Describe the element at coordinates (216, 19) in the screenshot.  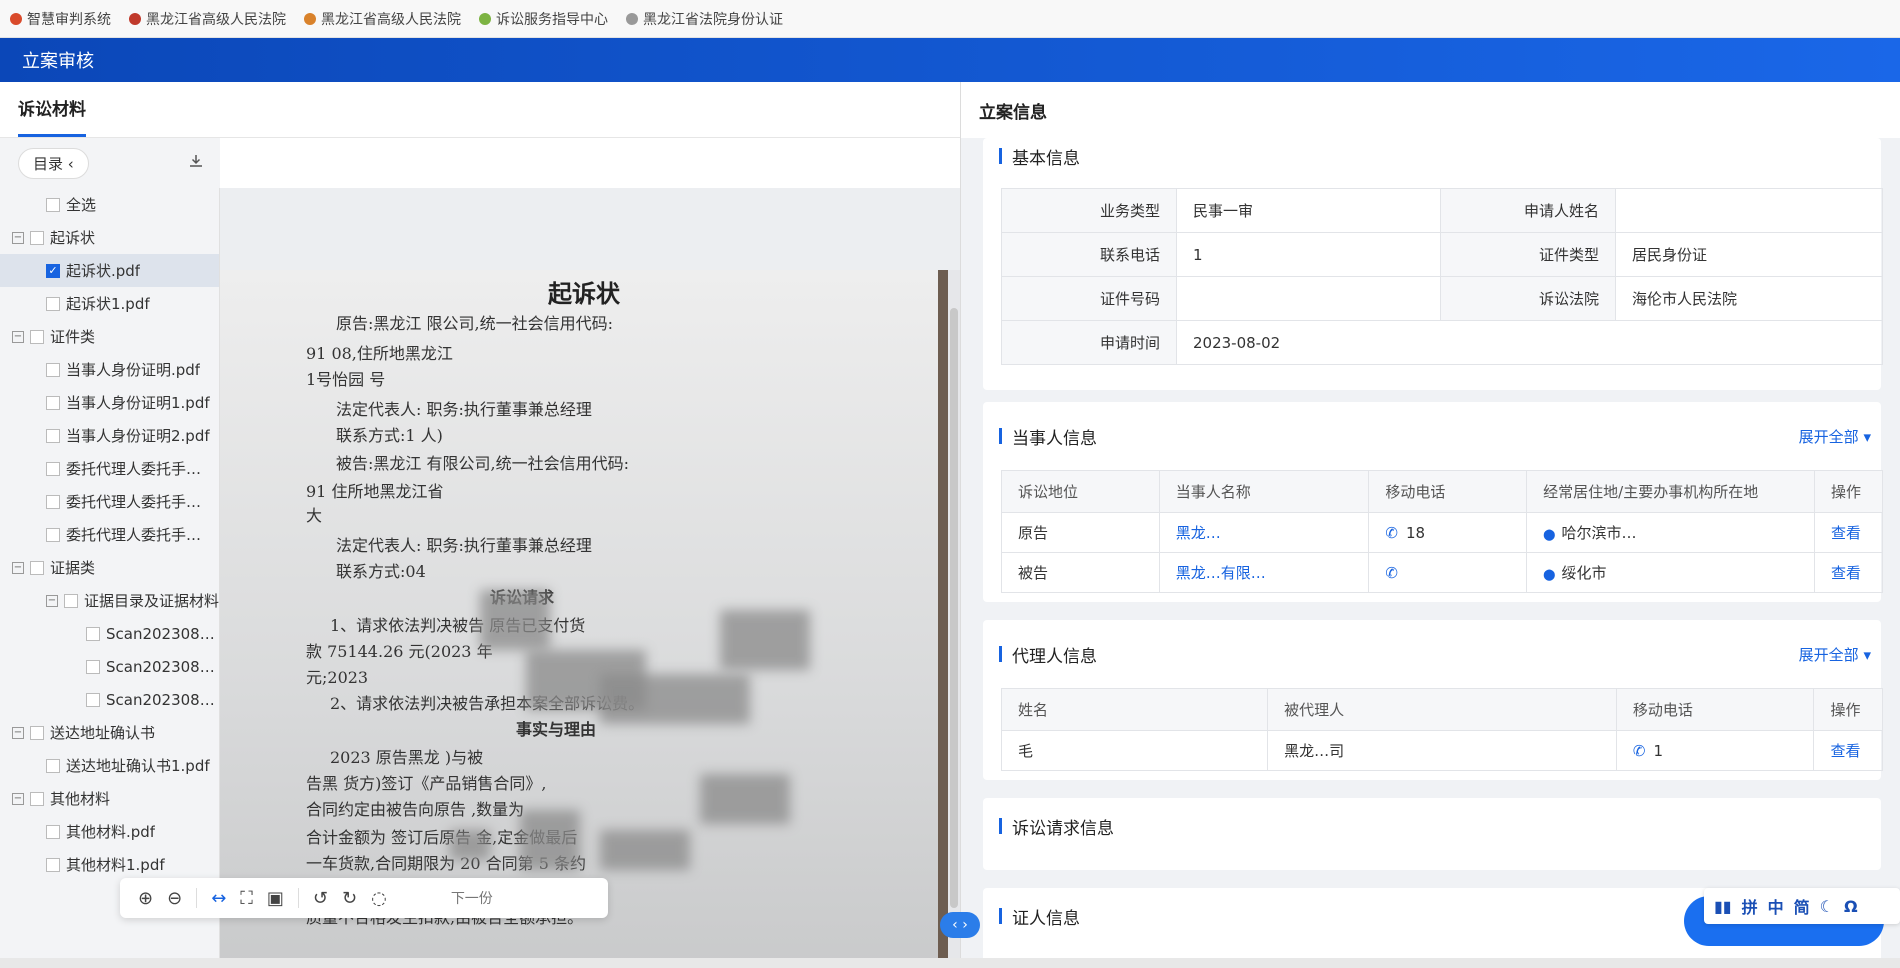
I see `bookmark-label: 黑龙江省高级人民法院` at that location.